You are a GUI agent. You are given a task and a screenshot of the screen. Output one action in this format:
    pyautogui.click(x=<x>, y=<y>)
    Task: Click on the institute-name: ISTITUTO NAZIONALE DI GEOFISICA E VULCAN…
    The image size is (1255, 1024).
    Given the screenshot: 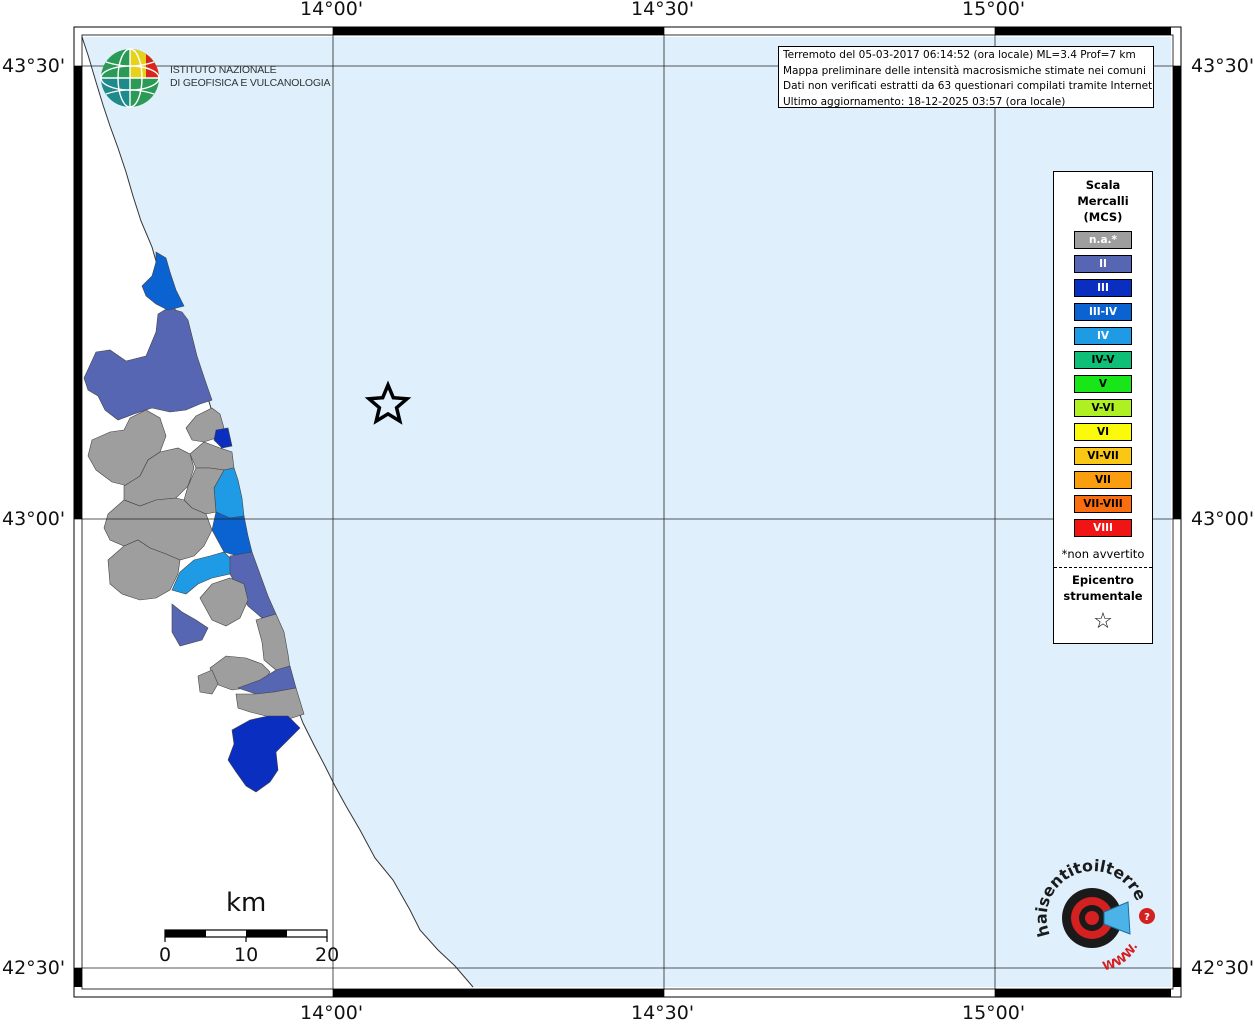 What is the action you would take?
    pyautogui.click(x=250, y=77)
    